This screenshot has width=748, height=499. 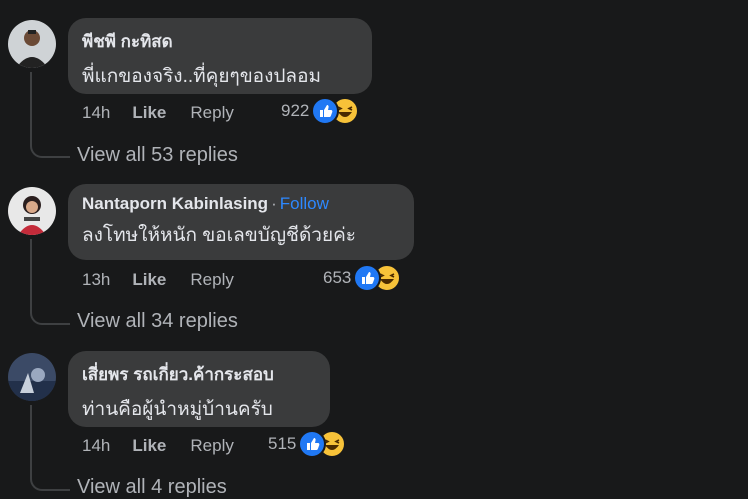 I want to click on view-replies-link: View all 53 replies, so click(x=157, y=155).